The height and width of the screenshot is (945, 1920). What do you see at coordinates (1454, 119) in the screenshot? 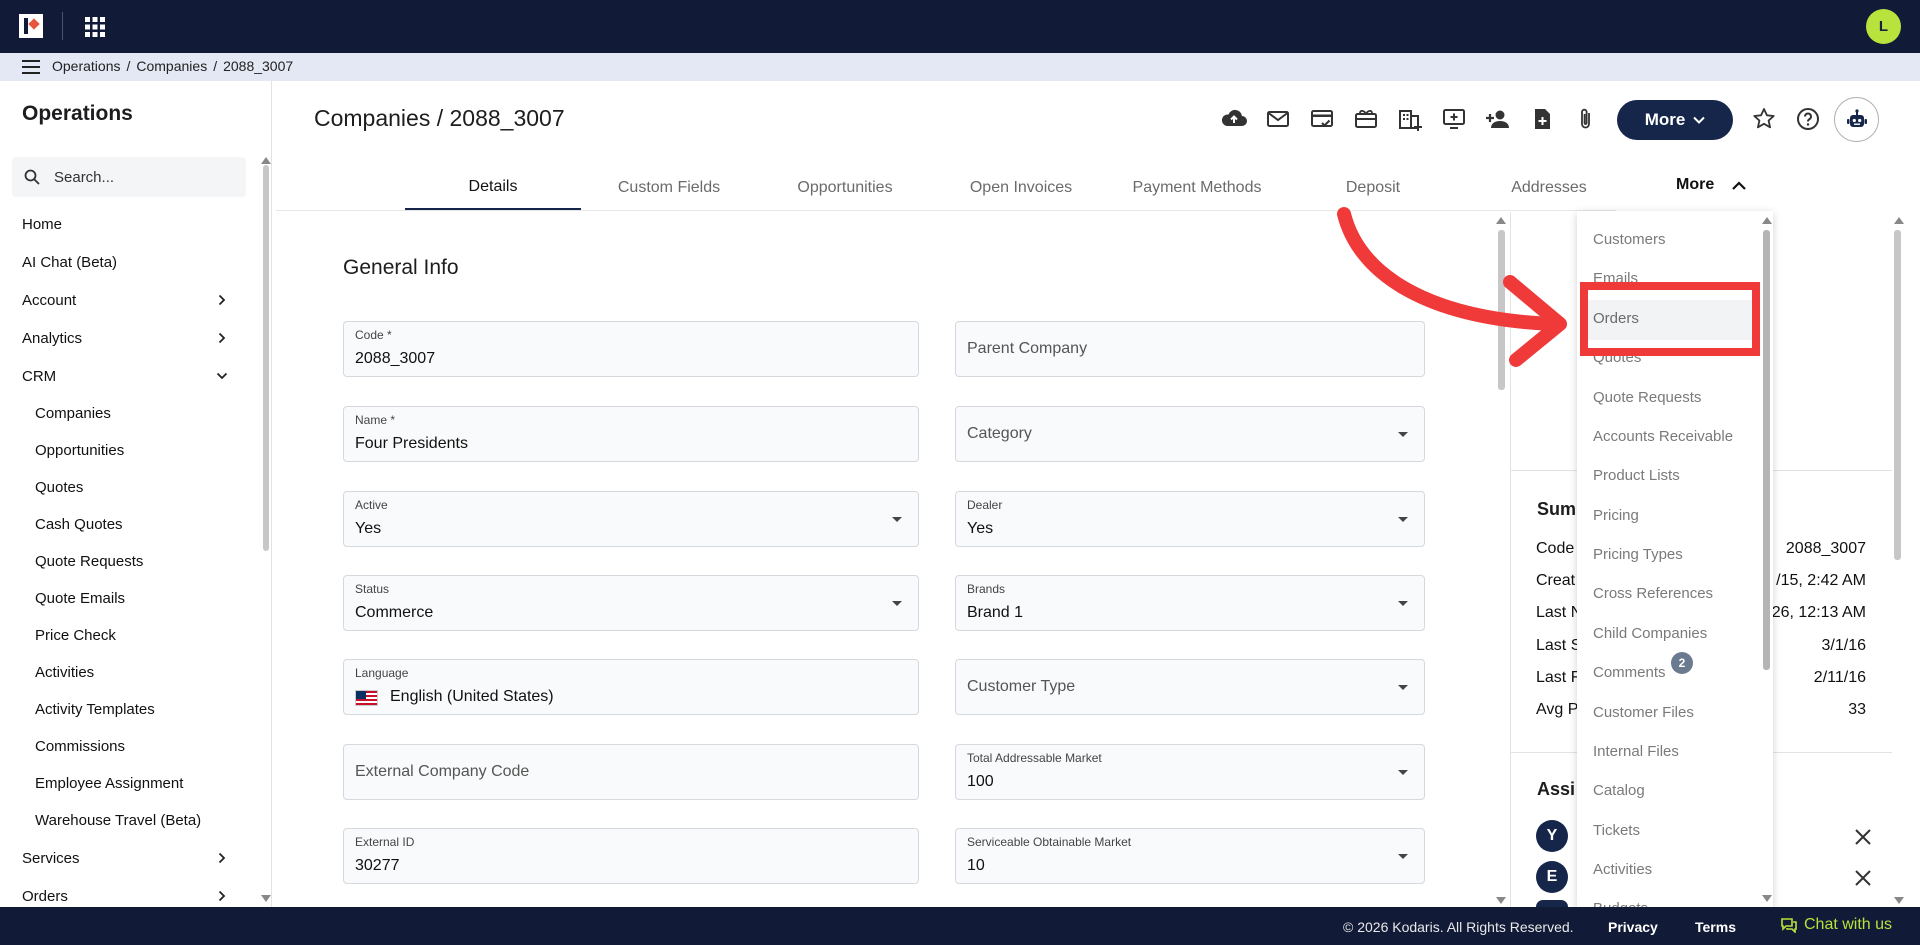
I see `add-to-queue-icon` at bounding box center [1454, 119].